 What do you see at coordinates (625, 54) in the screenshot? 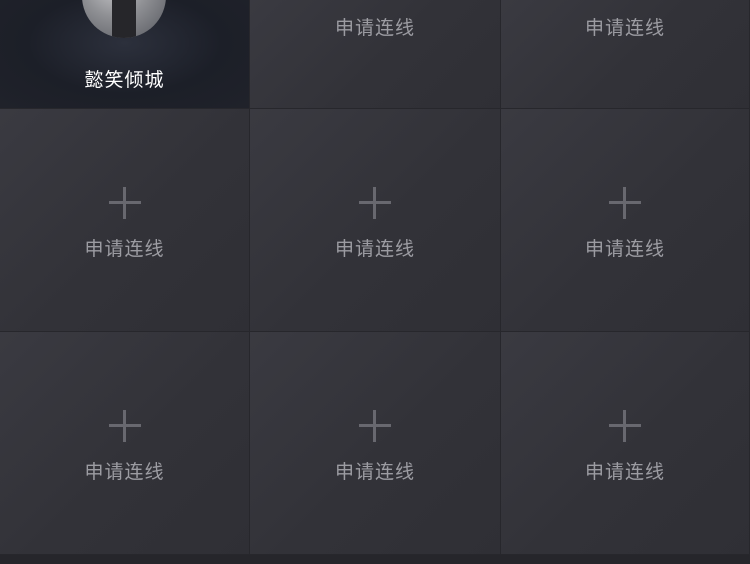
I see `seat-apply-3: 申请连线` at bounding box center [625, 54].